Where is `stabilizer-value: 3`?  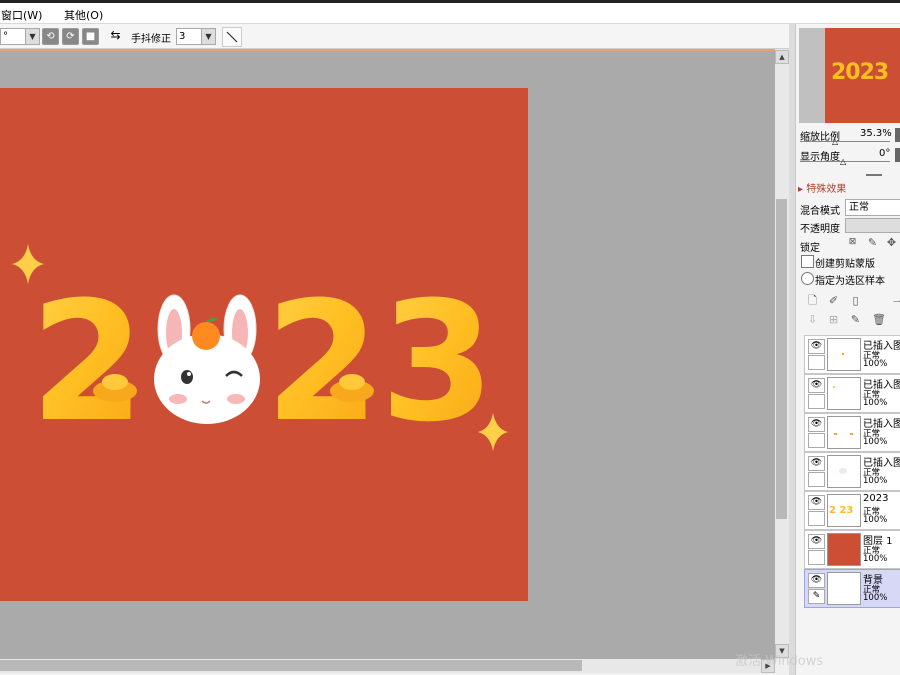 stabilizer-value: 3 is located at coordinates (182, 36).